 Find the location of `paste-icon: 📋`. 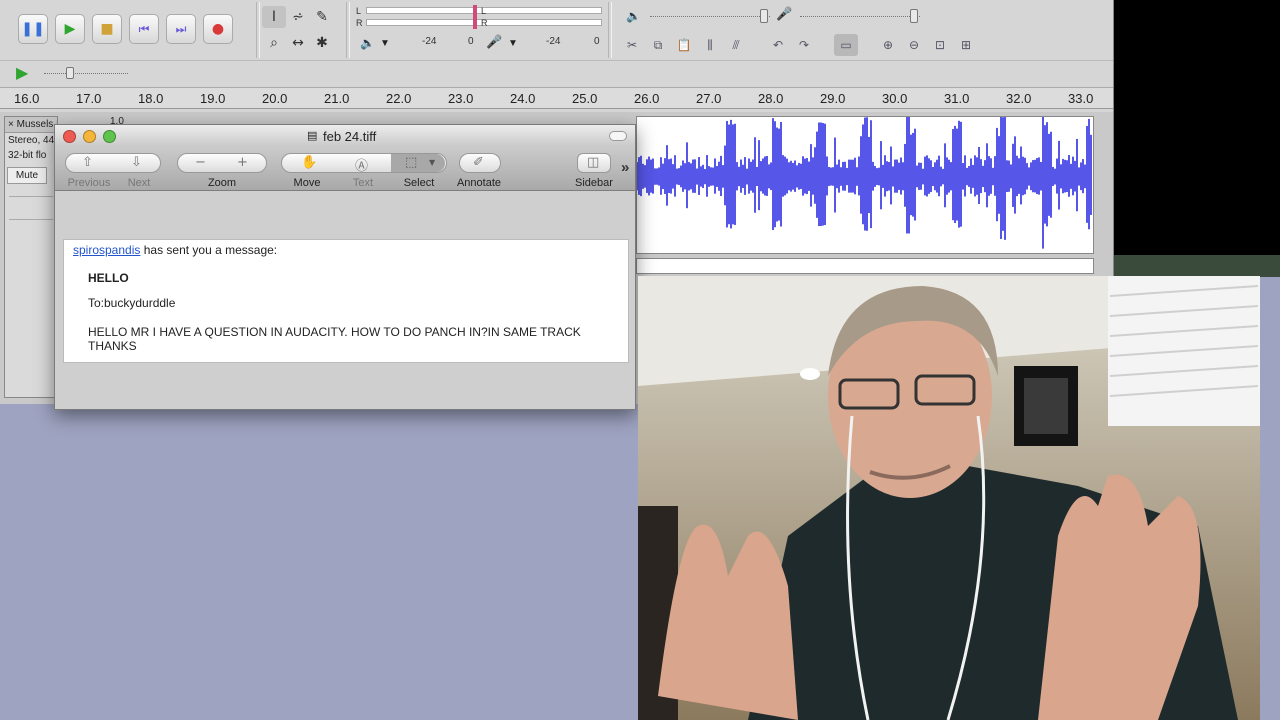

paste-icon: 📋 is located at coordinates (684, 45).